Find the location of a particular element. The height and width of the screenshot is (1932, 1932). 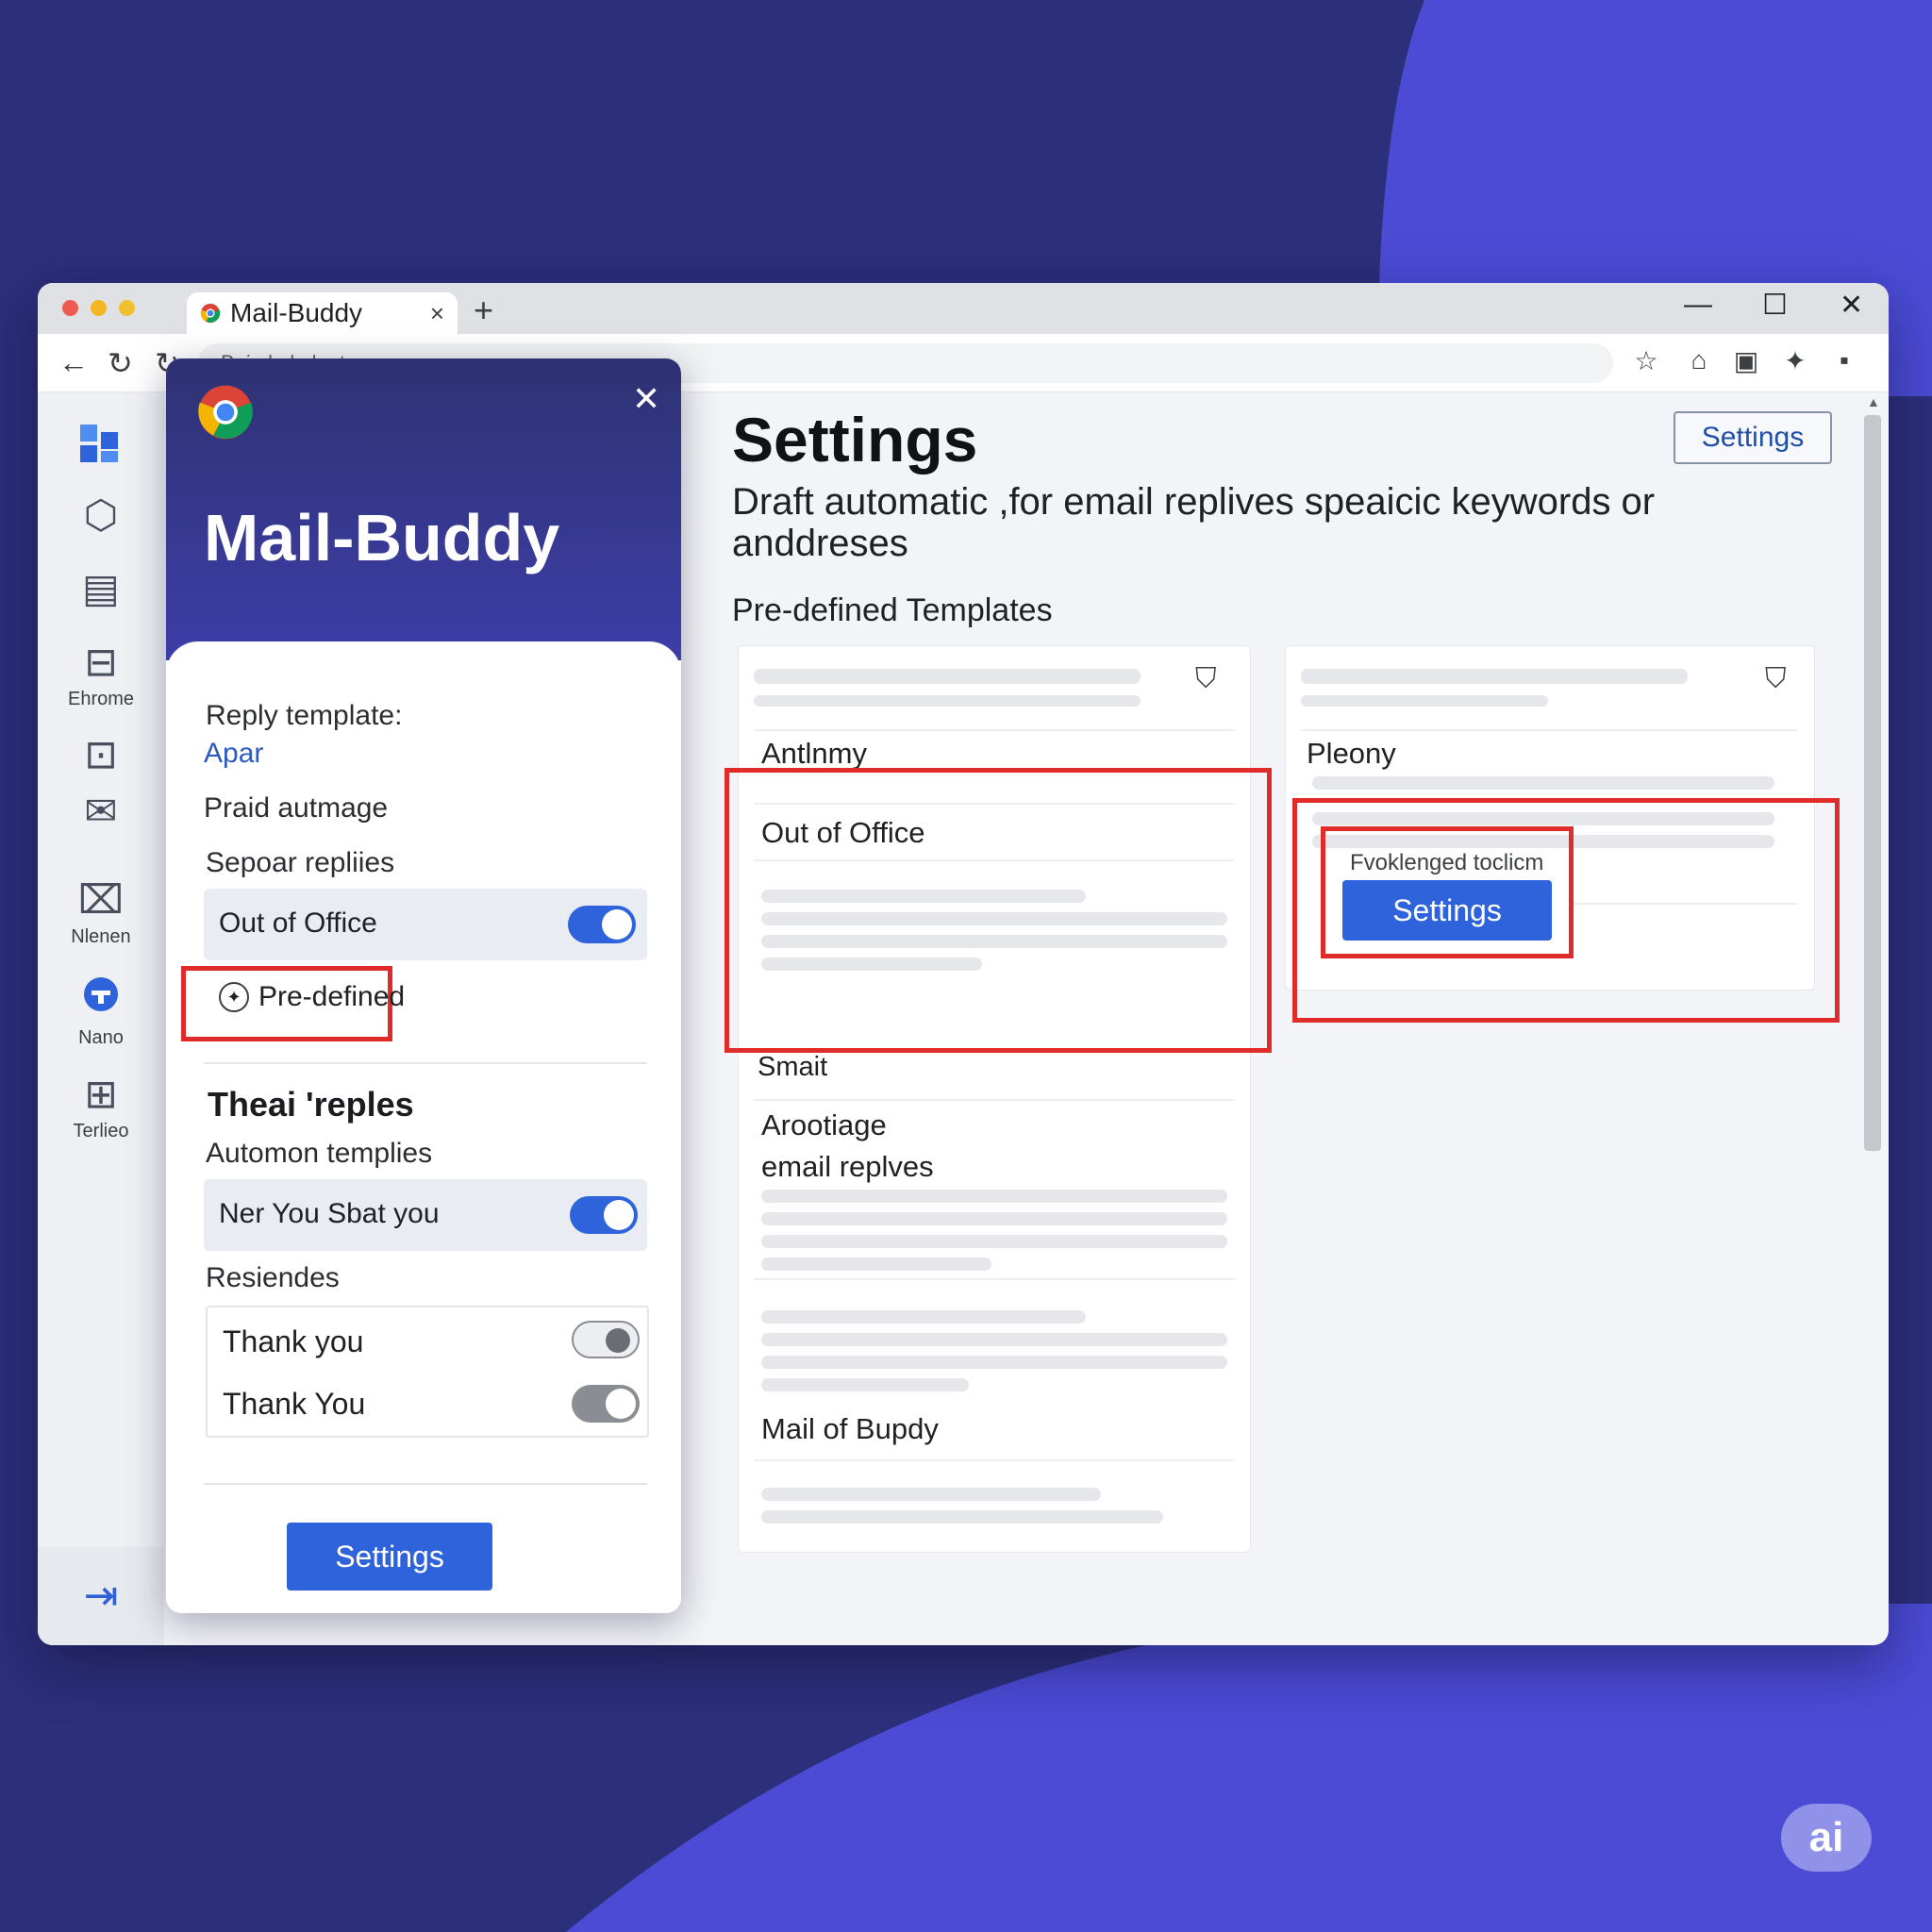

page-title: Settings is located at coordinates (855, 440).